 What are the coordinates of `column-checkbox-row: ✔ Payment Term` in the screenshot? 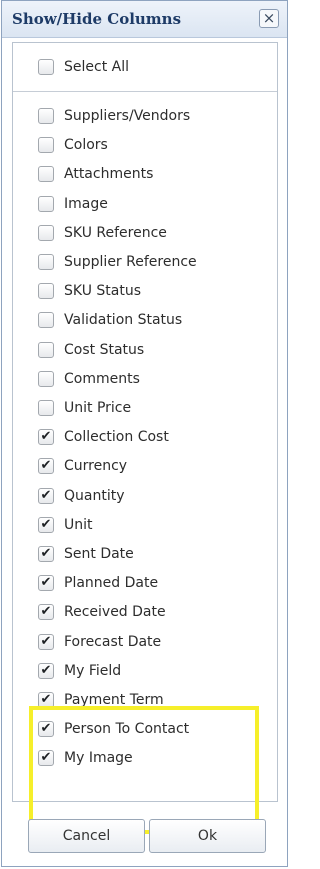 It's located at (101, 700).